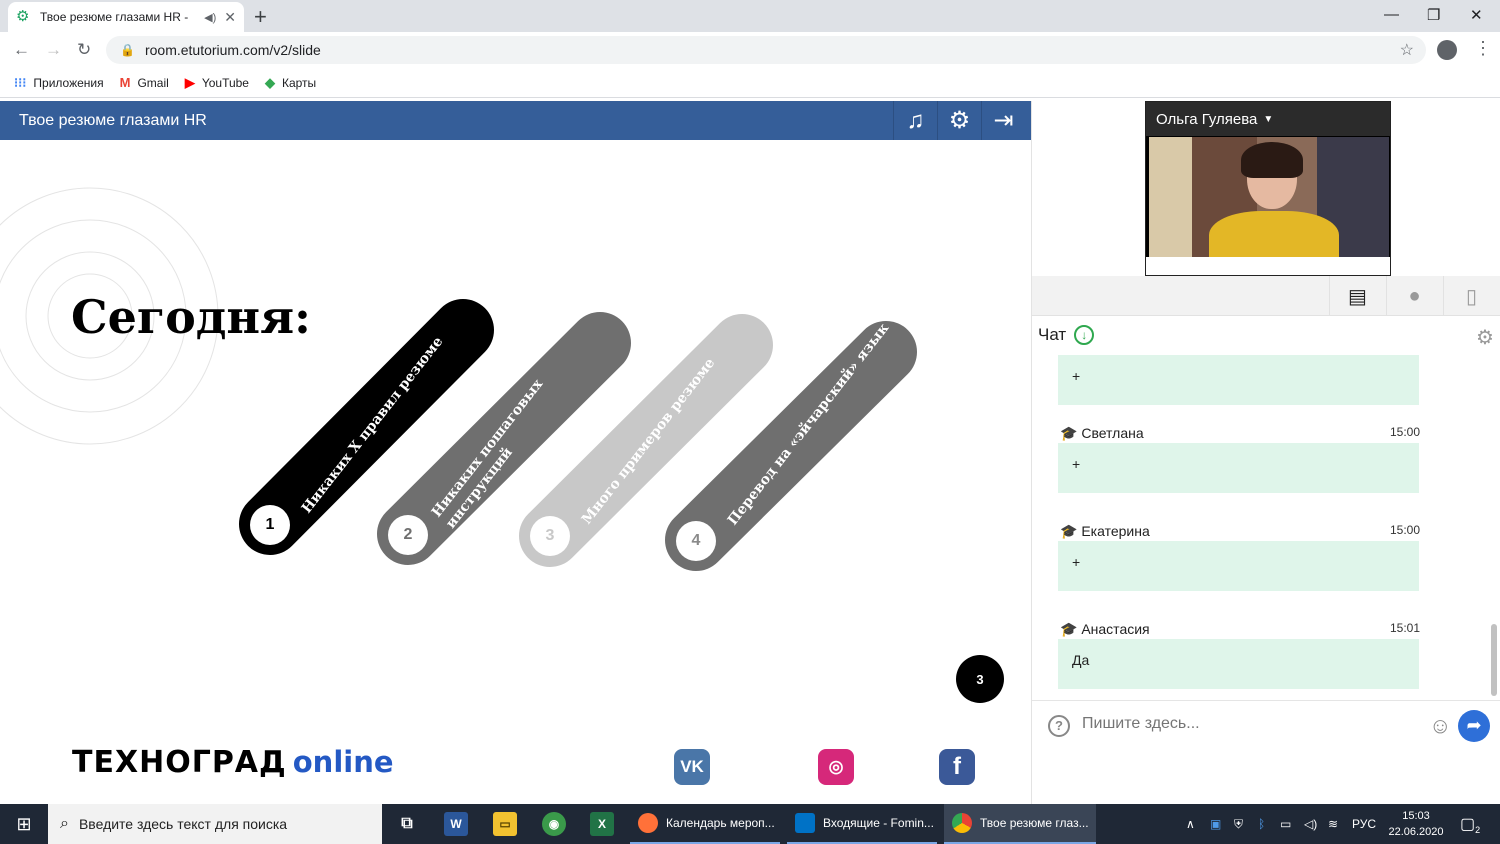  What do you see at coordinates (750, 83) in the screenshot?
I see `bookmarks-bar: ⁝⁝⁝ Приложения M Gmail ▶ YouTube ◆ Карты` at bounding box center [750, 83].